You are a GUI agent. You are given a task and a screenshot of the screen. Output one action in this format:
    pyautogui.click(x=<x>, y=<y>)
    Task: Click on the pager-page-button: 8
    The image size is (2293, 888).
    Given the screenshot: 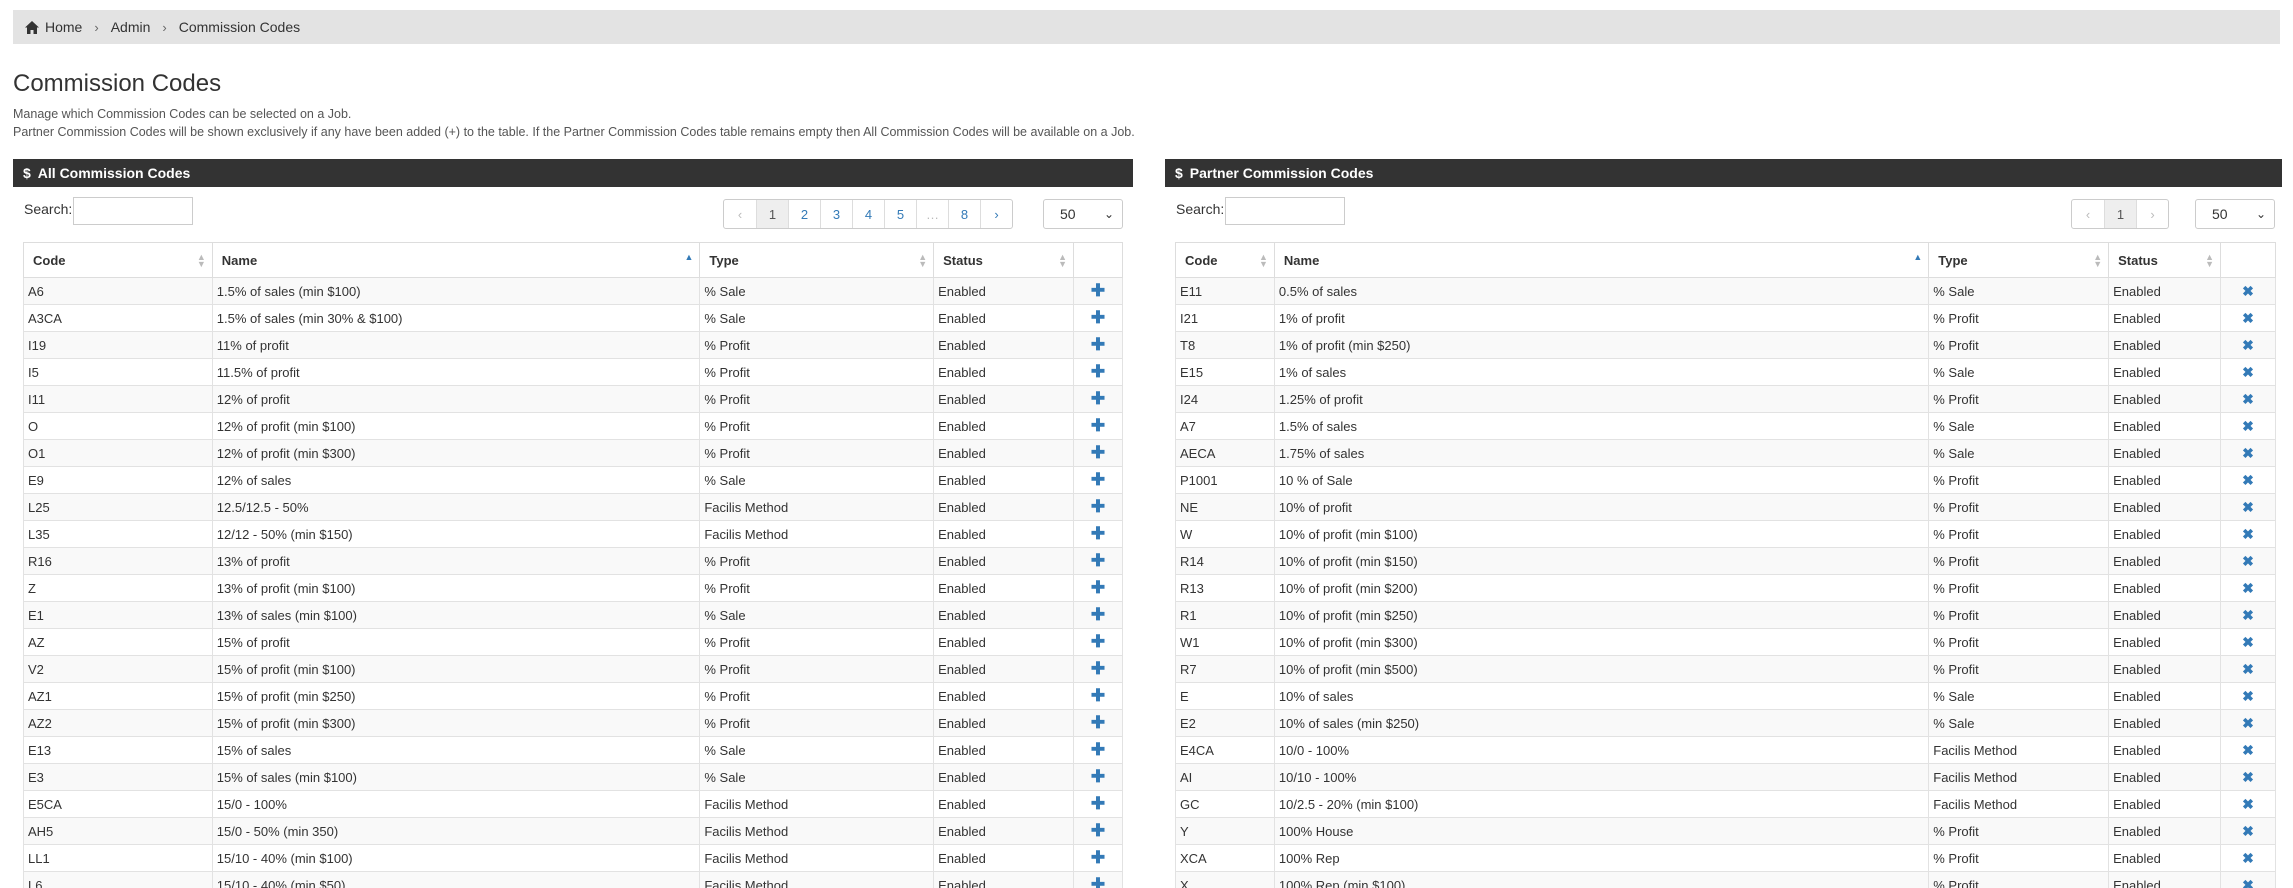 What is the action you would take?
    pyautogui.click(x=964, y=214)
    